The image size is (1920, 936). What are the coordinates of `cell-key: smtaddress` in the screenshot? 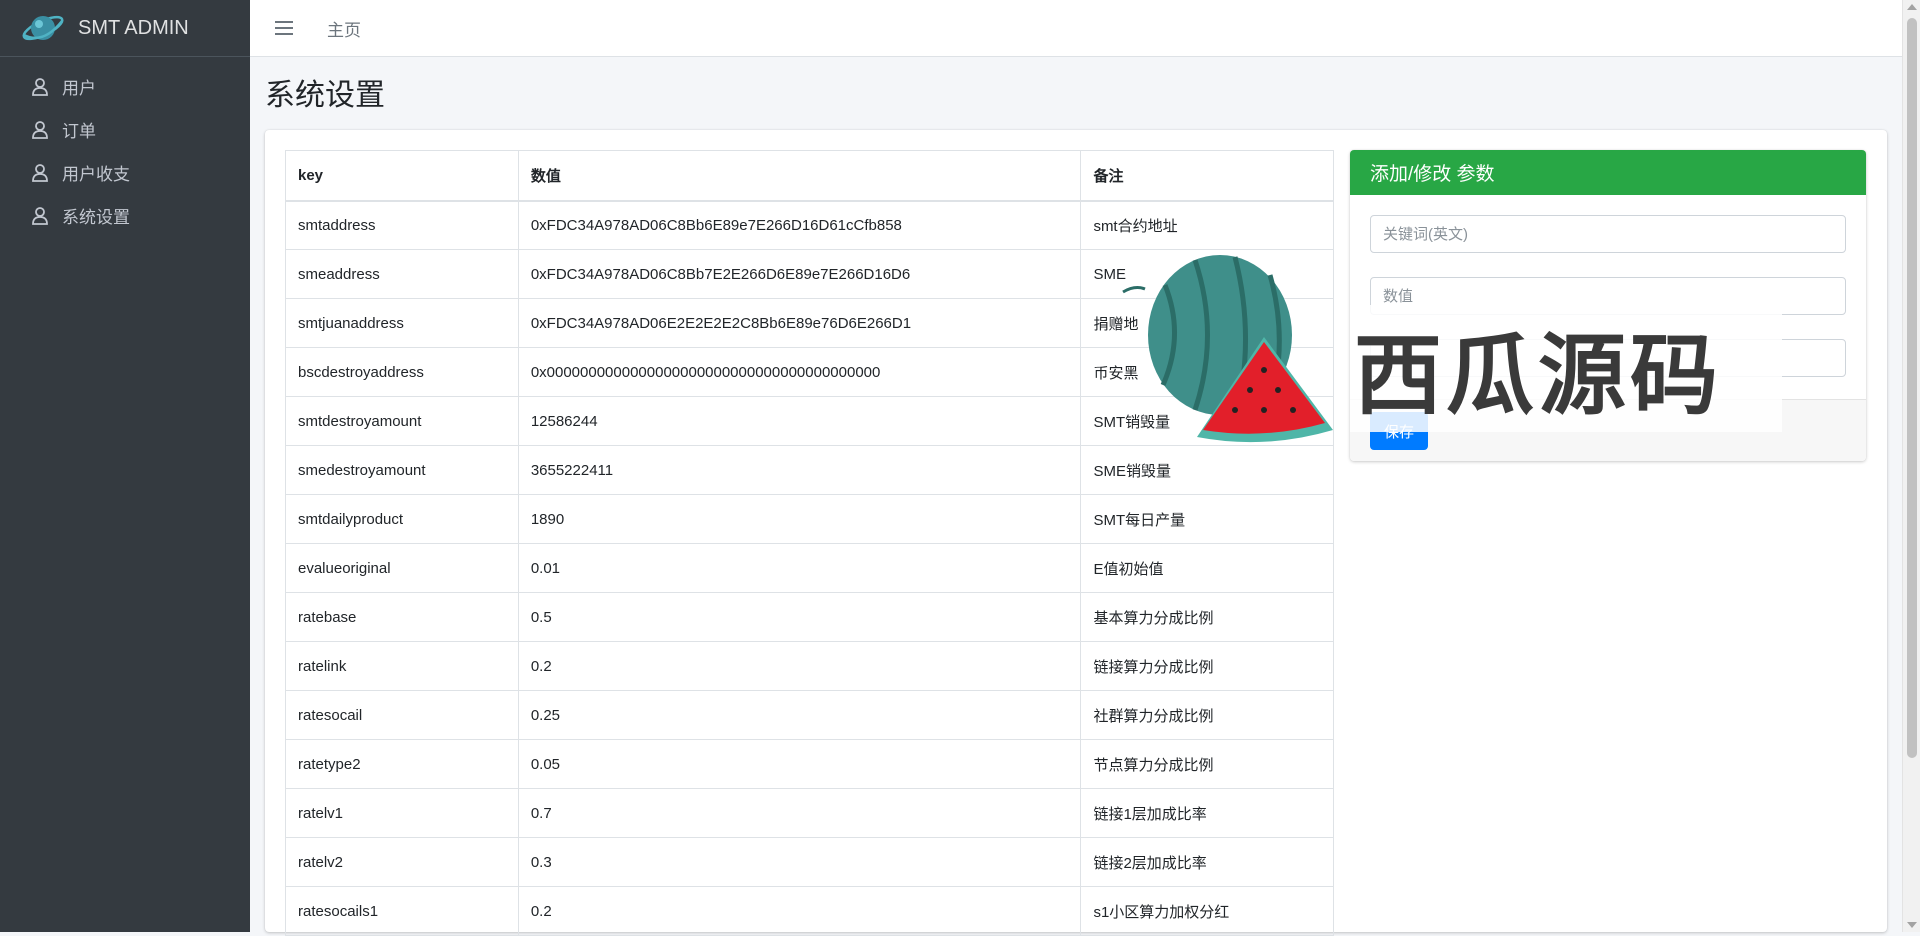 It's located at (402, 225).